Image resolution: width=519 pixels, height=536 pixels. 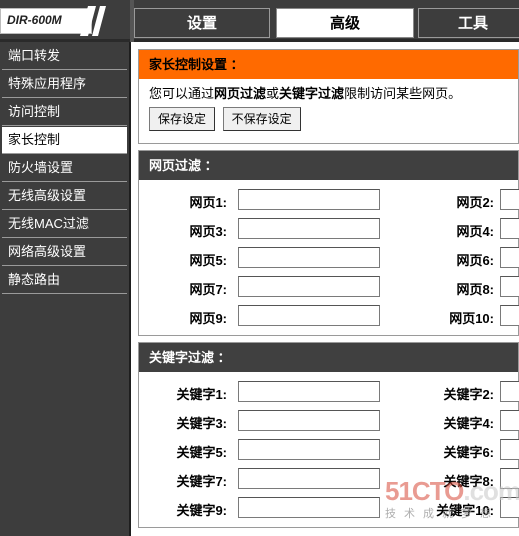 What do you see at coordinates (328, 64) in the screenshot?
I see `parental-control-title: 家长控制设置 ：` at bounding box center [328, 64].